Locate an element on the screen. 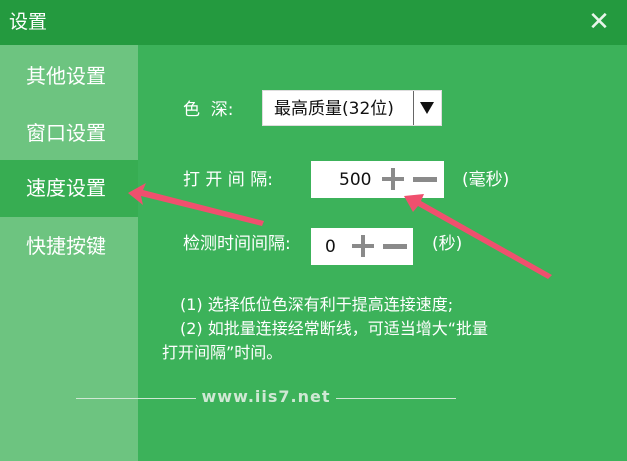 The image size is (627, 461). note-line-3: 打开间隔”时间。 is located at coordinates (222, 352).